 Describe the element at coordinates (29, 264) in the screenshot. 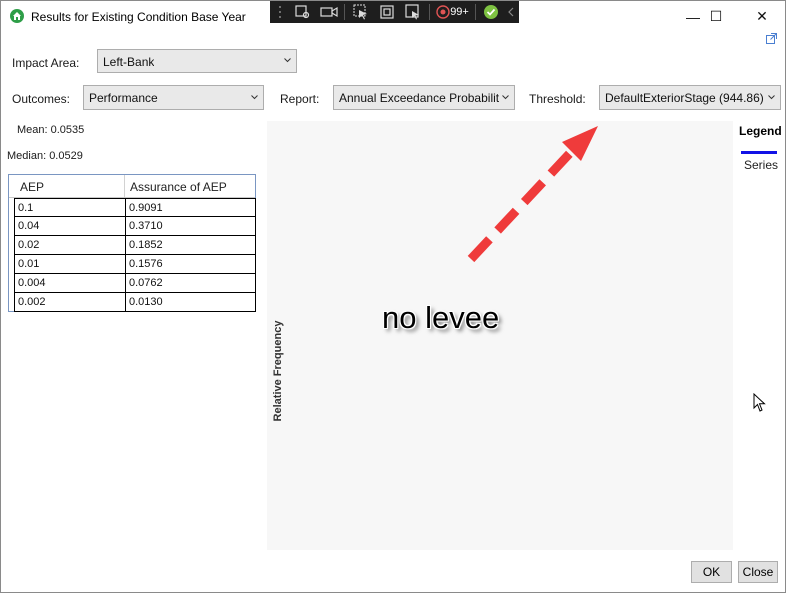

I see `table-cell-aep: 0.01` at that location.